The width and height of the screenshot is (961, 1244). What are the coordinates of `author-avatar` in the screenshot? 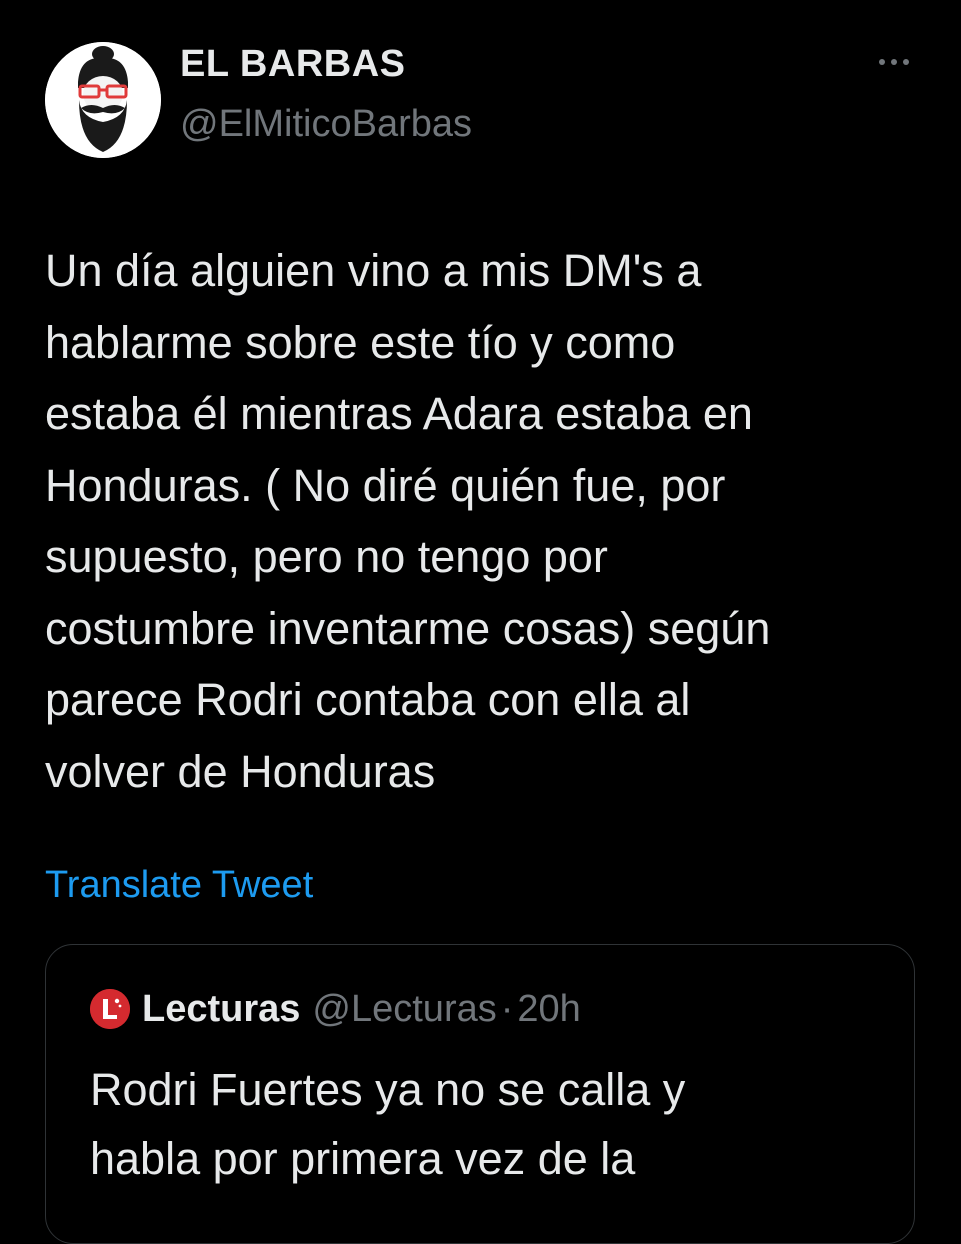 It's located at (103, 100).